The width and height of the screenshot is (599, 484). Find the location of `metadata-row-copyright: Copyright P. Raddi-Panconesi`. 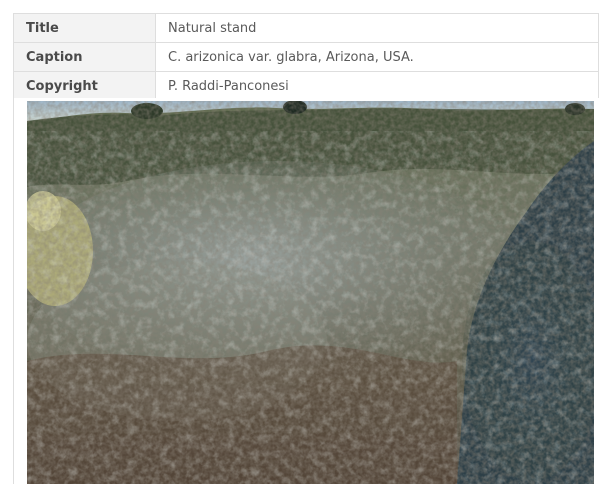

metadata-row-copyright: Copyright P. Raddi-Panconesi is located at coordinates (306, 86).